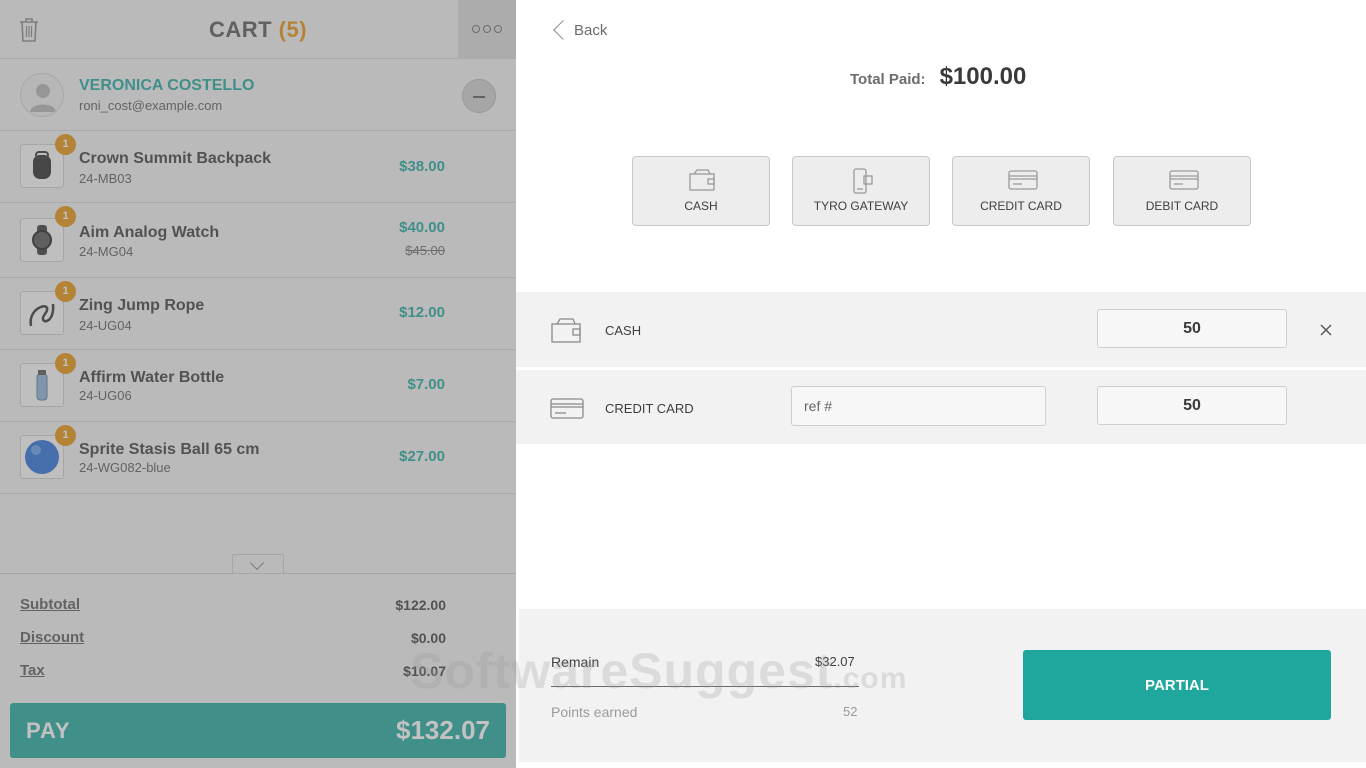 The width and height of the screenshot is (1366, 768). Describe the element at coordinates (443, 730) in the screenshot. I see `pay-amount: $132.07` at that location.